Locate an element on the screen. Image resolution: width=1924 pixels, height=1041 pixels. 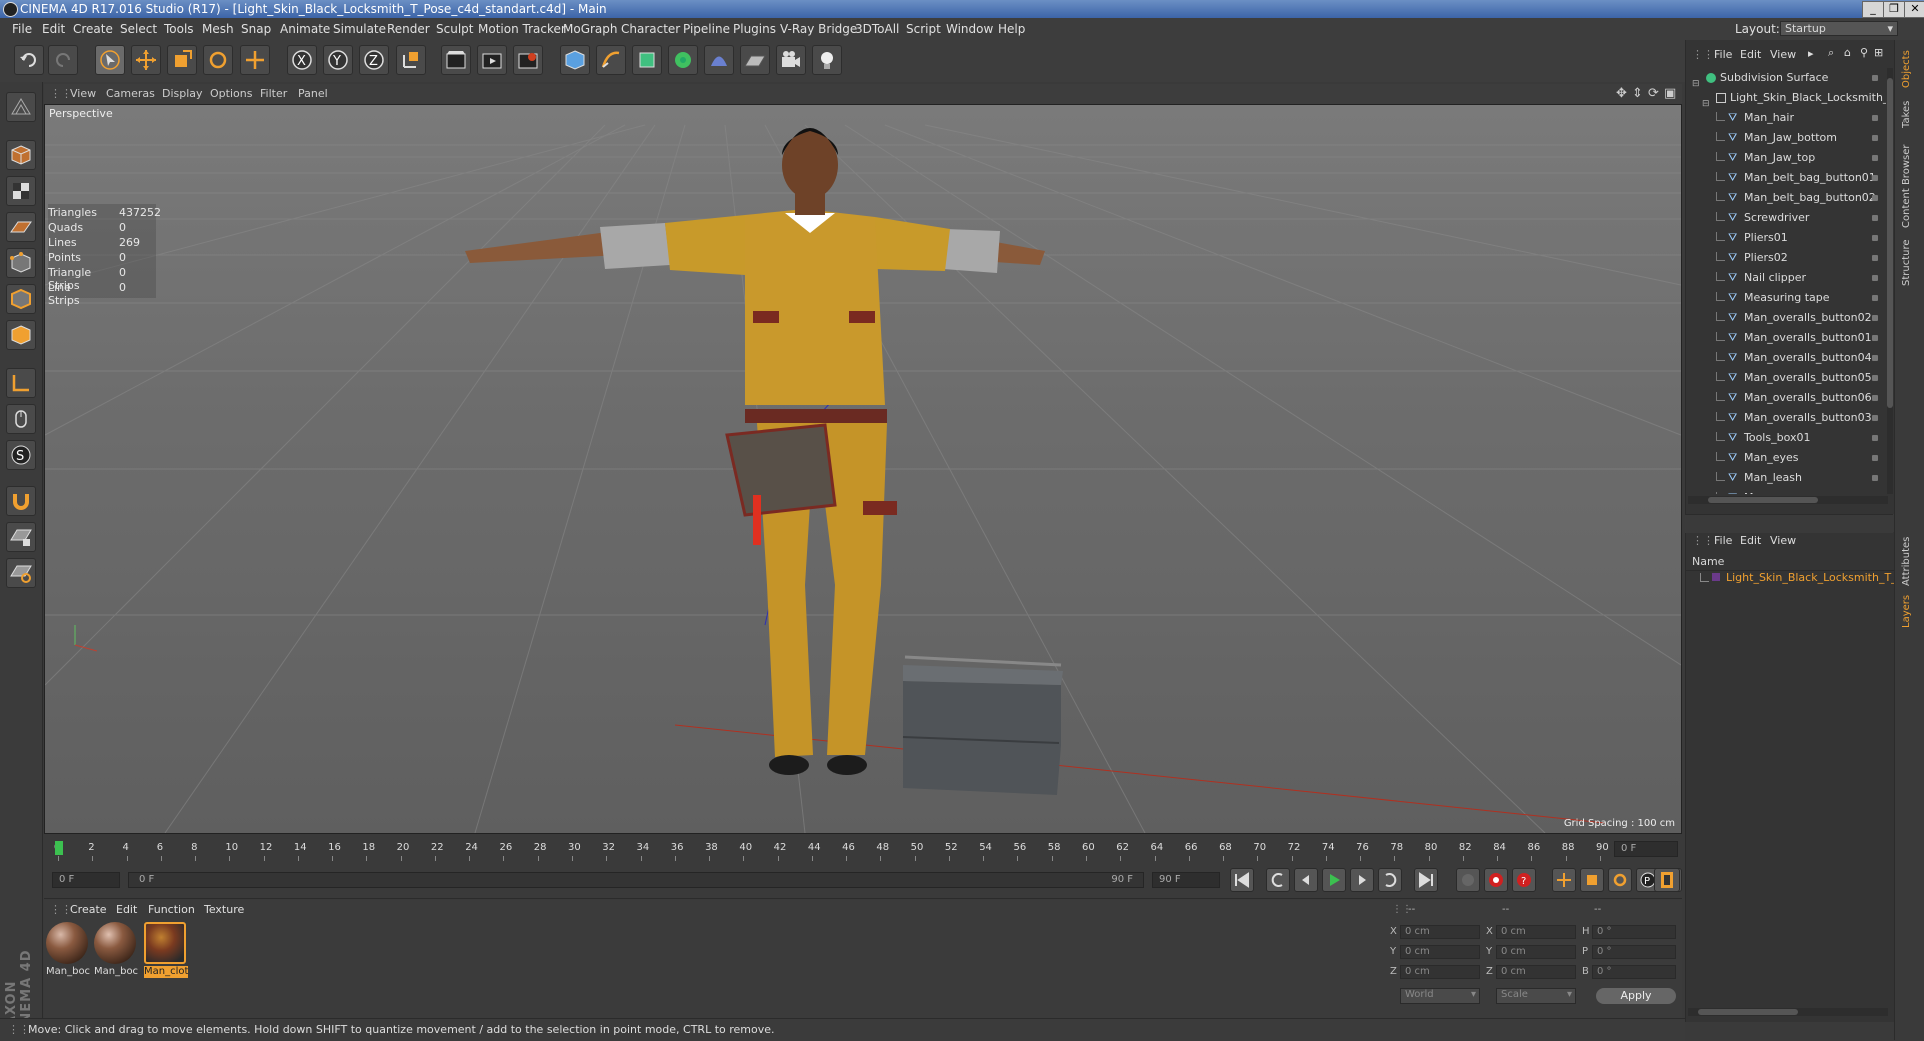
position-key-button is located at coordinates (1564, 880).